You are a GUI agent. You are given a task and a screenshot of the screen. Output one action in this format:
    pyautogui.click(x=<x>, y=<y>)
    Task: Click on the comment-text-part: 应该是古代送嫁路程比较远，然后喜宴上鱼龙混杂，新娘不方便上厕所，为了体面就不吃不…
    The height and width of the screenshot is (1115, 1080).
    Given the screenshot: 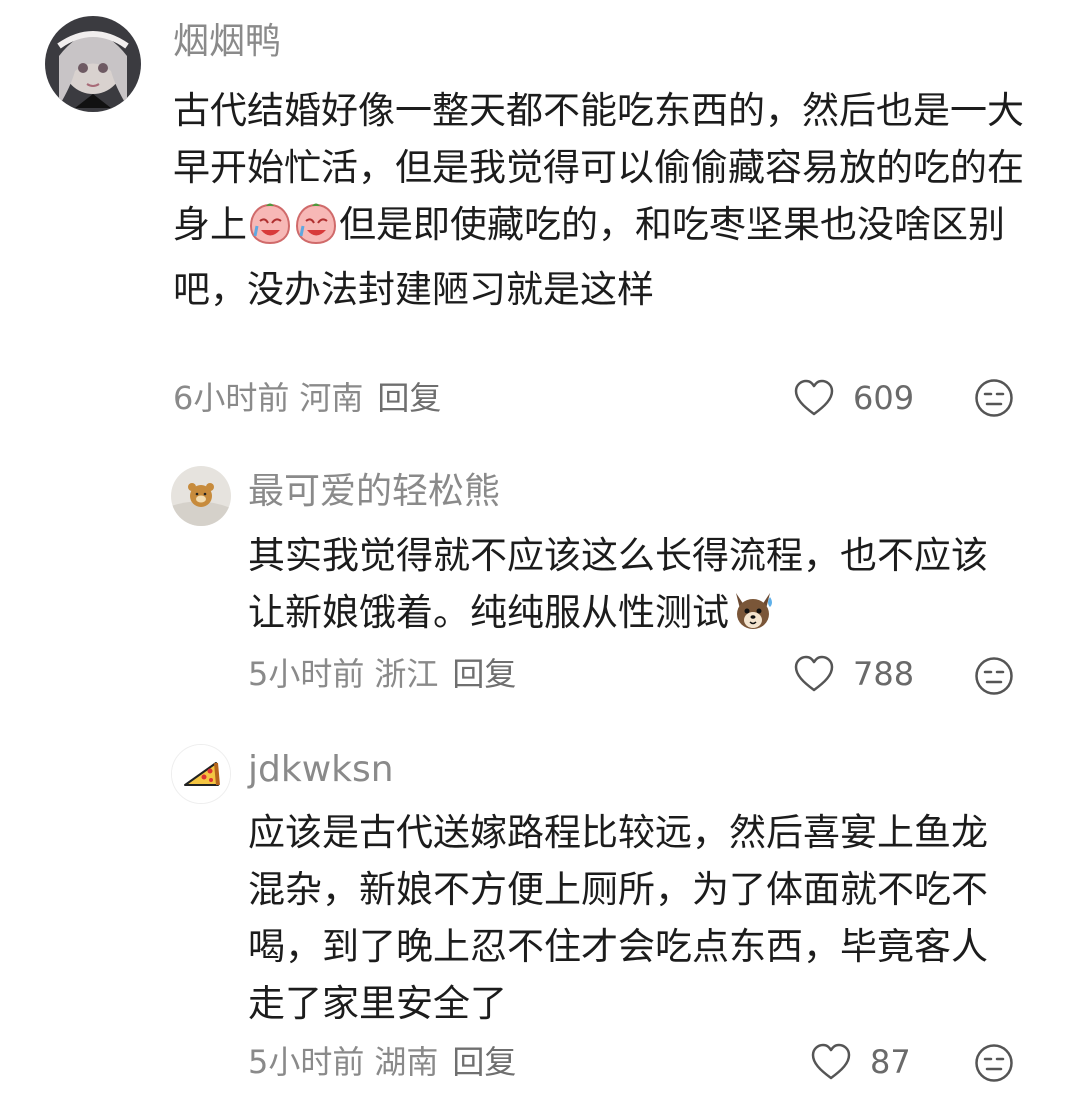 What is the action you would take?
    pyautogui.click(x=618, y=918)
    